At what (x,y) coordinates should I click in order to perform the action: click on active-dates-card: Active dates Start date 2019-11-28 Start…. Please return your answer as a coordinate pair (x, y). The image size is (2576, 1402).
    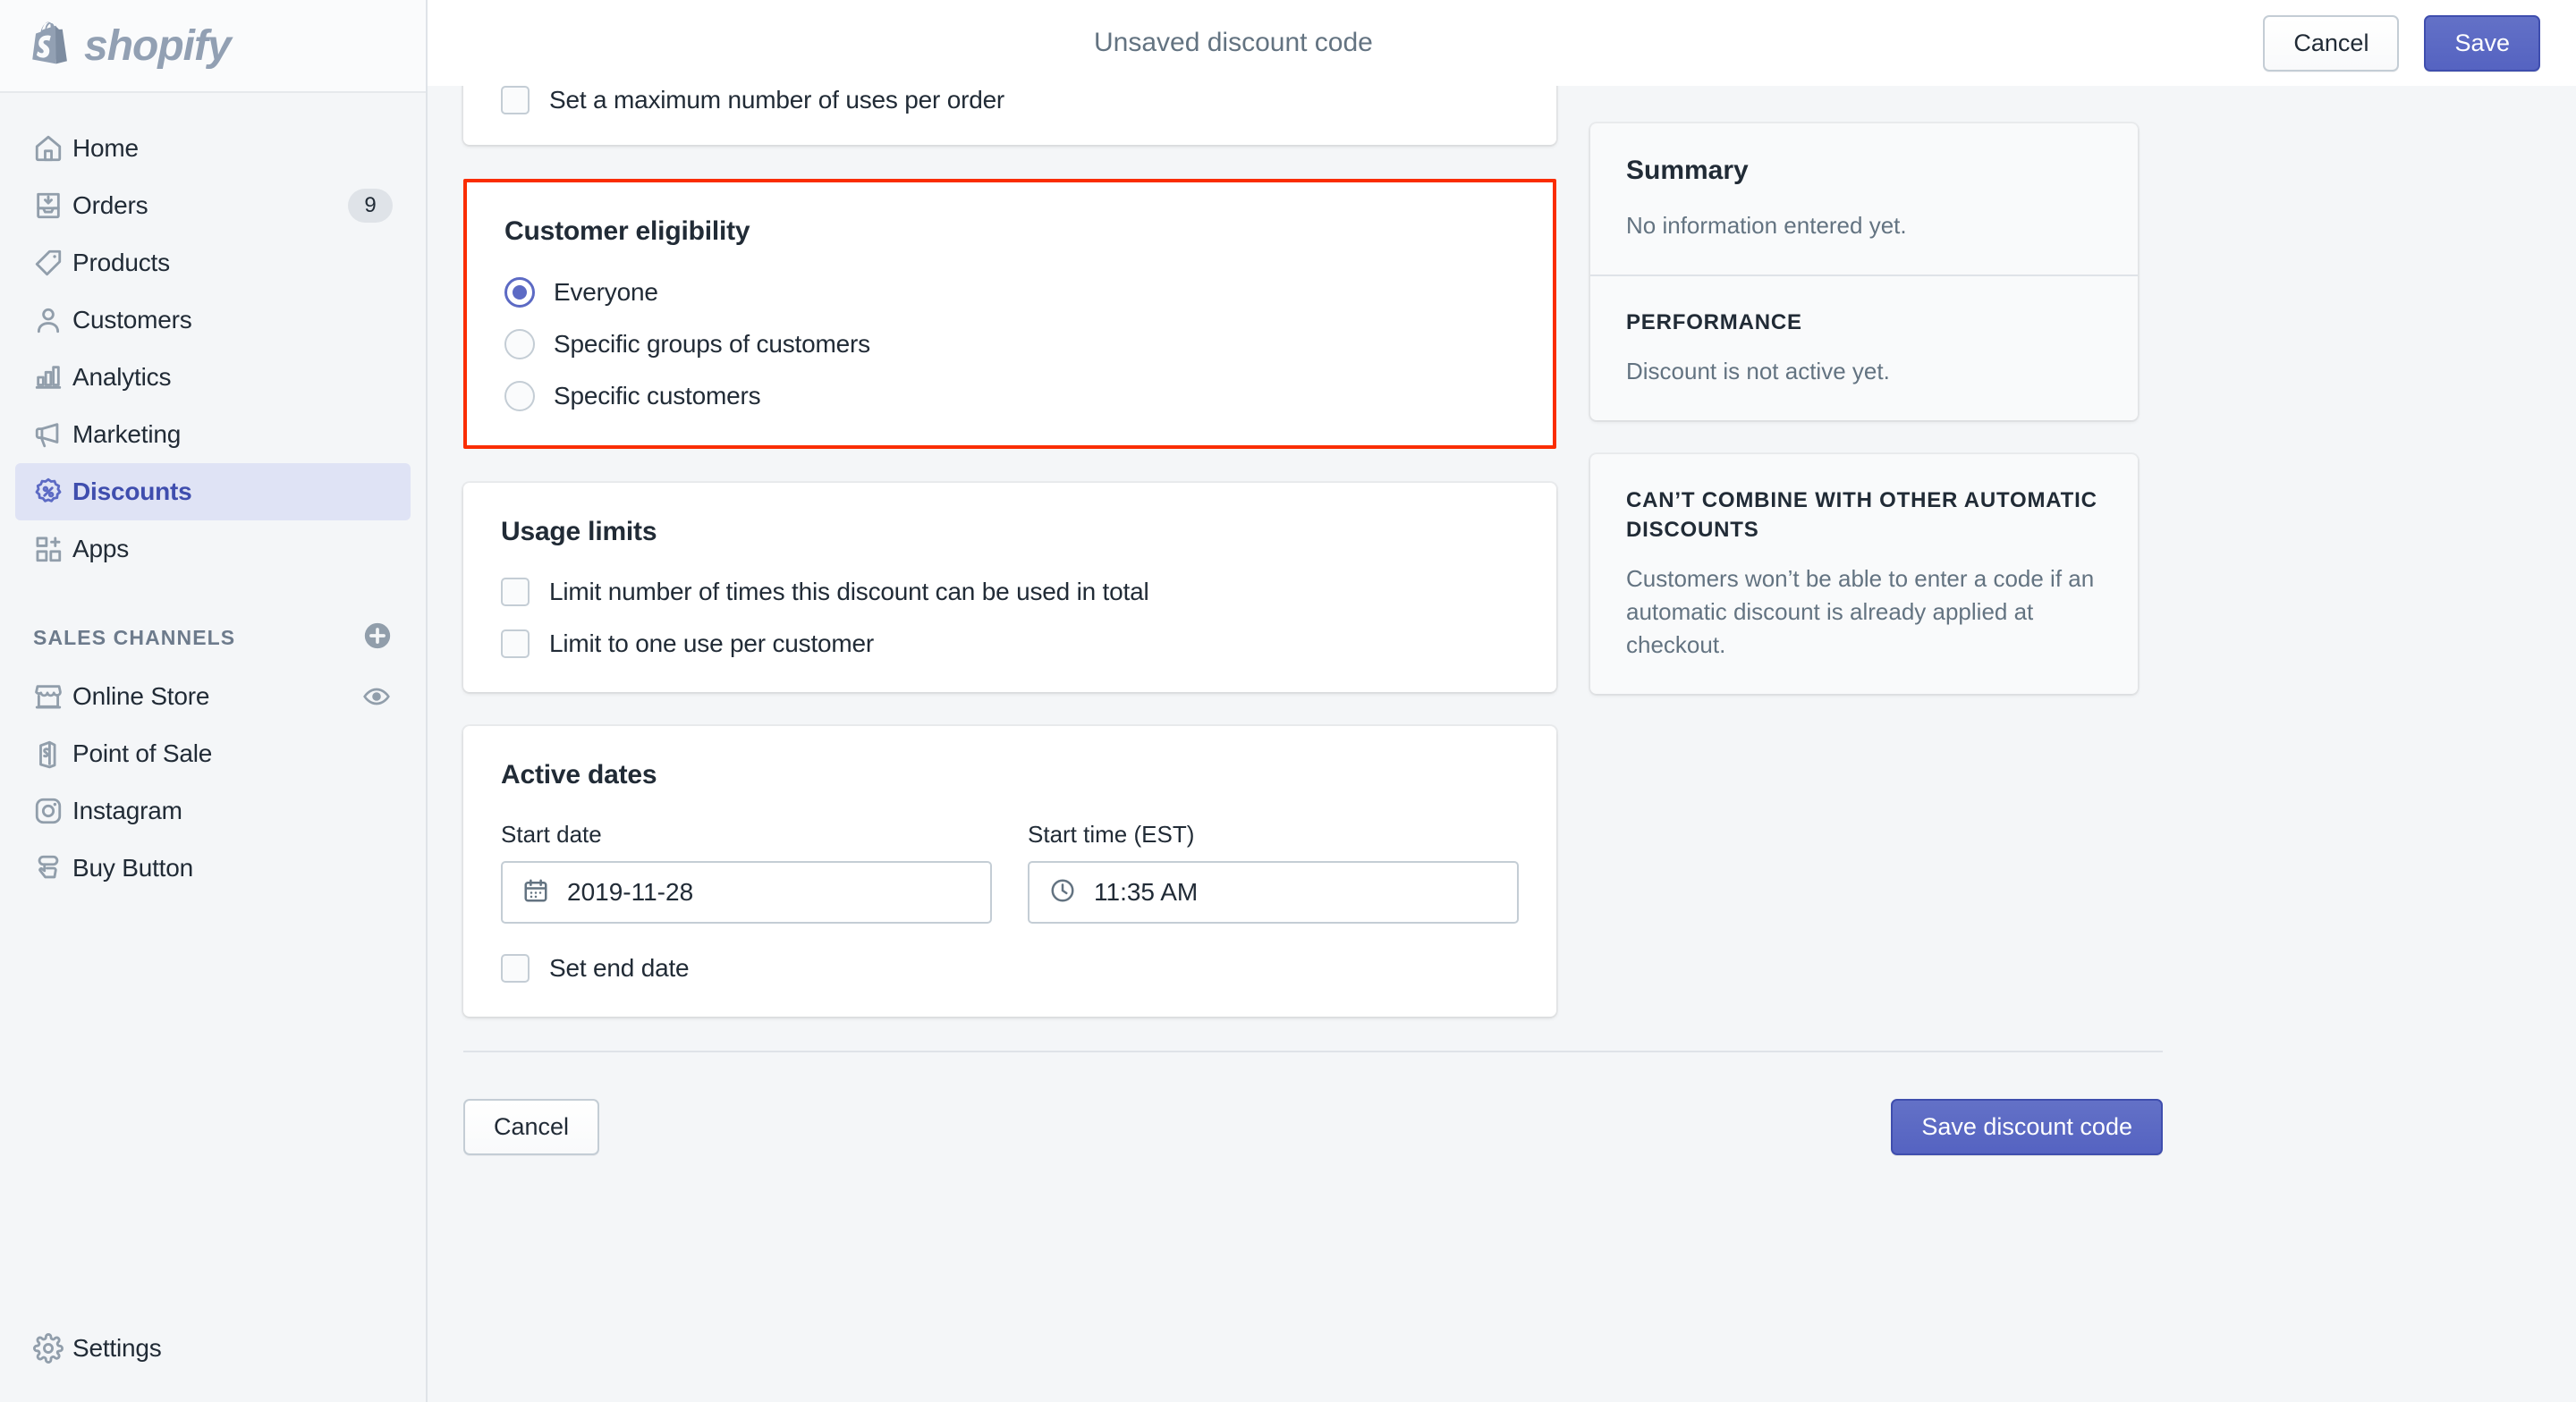
    Looking at the image, I should click on (1009, 871).